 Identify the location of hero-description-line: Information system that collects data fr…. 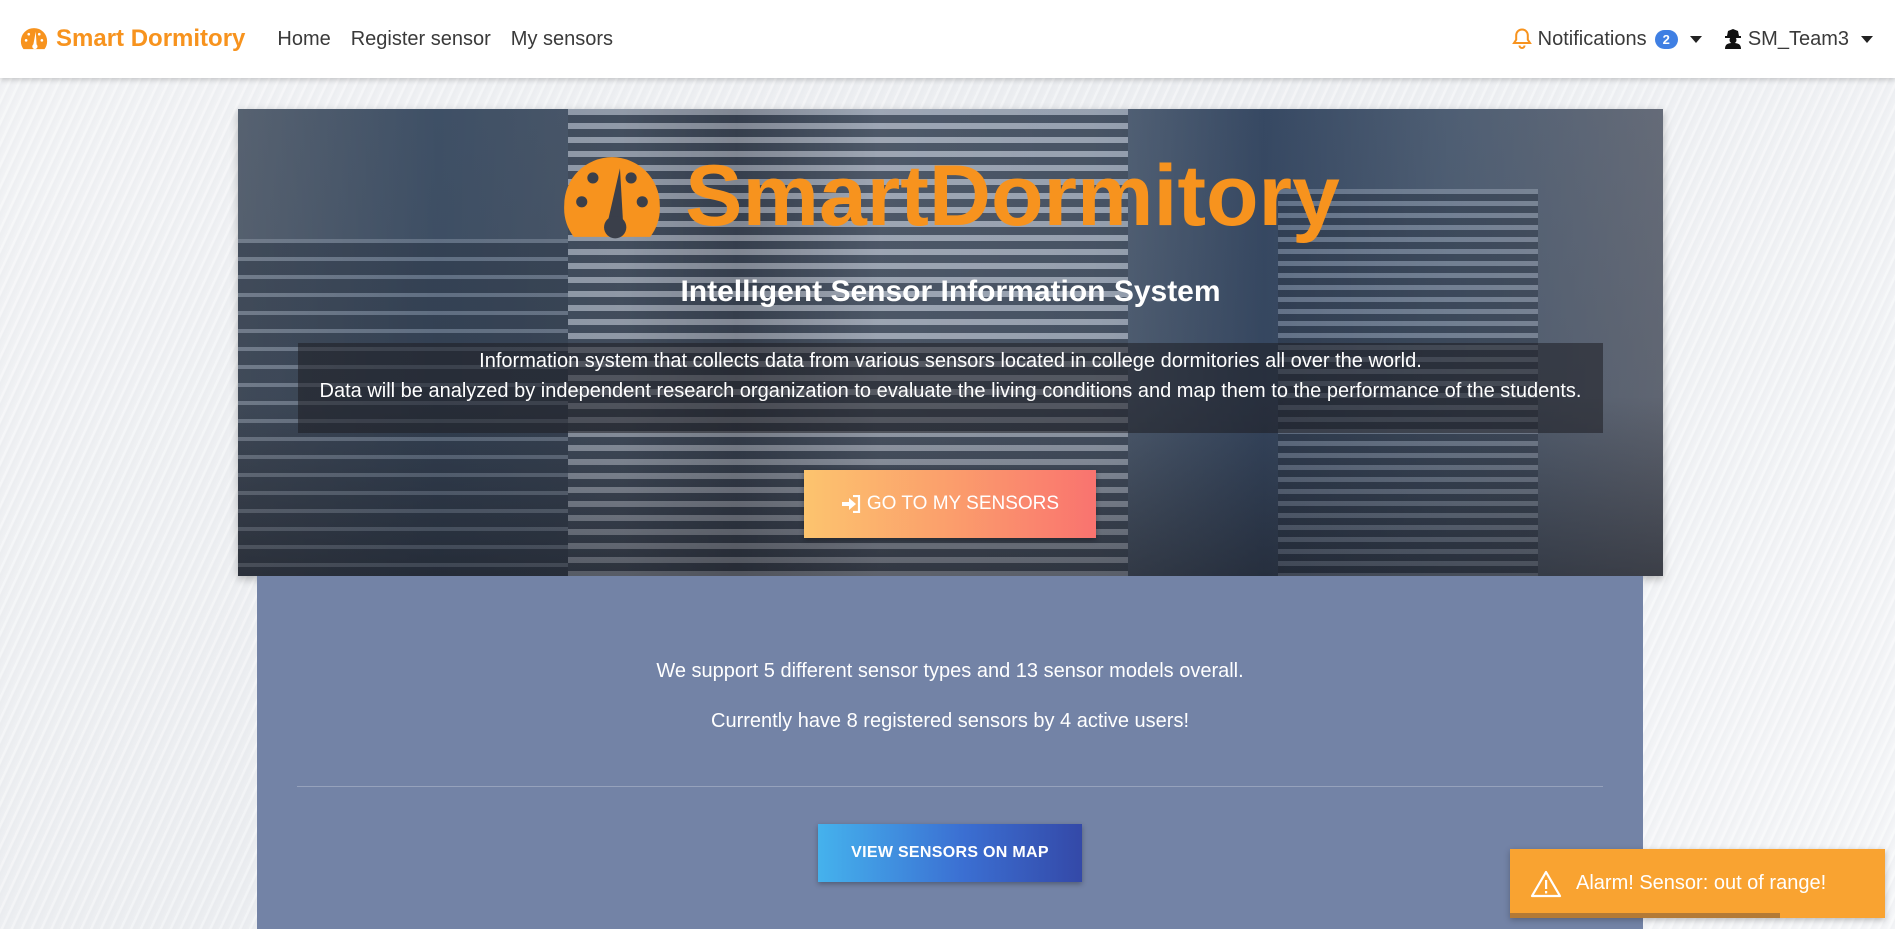
(950, 361).